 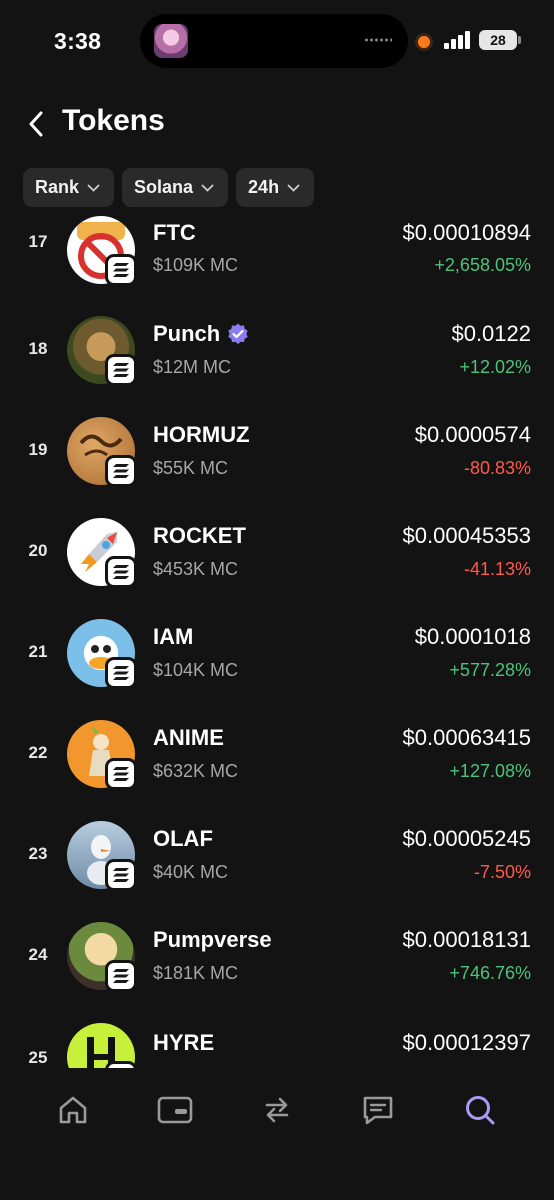 What do you see at coordinates (277, 856) in the screenshot?
I see `token-row: 23 OLAF $40K MC $0.00005245 -7.50%` at bounding box center [277, 856].